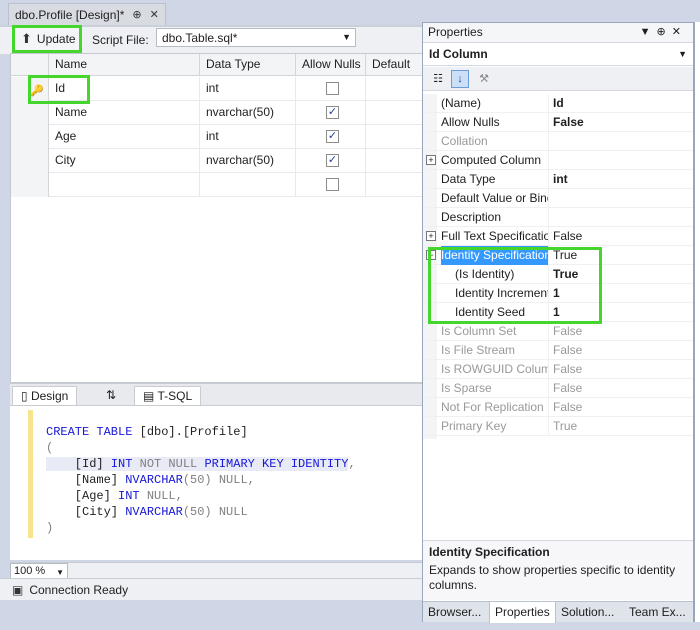 The image size is (700, 630). What do you see at coordinates (395, 65) in the screenshot?
I see `col-header-default: Default` at bounding box center [395, 65].